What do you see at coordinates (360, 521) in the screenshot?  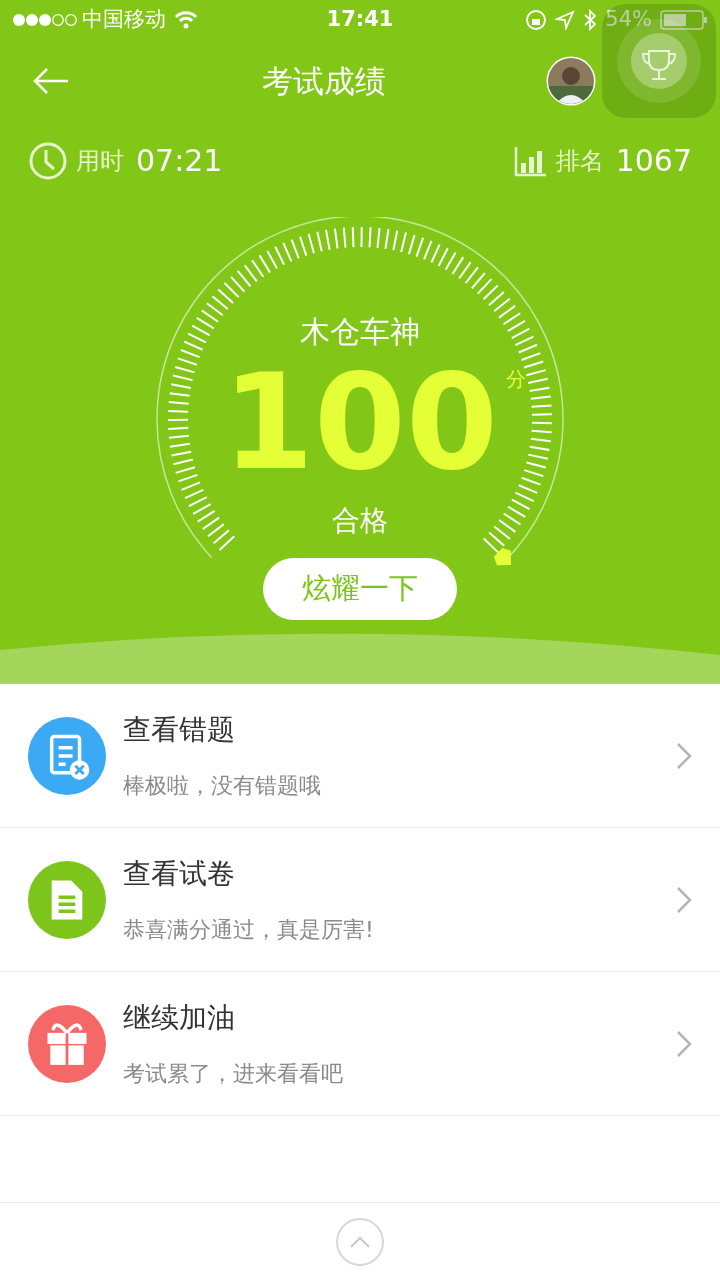 I see `result-label: 合格` at bounding box center [360, 521].